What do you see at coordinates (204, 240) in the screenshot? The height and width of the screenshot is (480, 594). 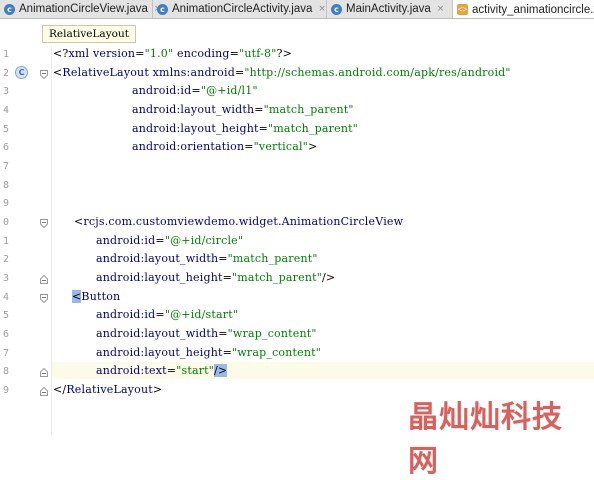 I see `code-token: "@+id/circle"` at bounding box center [204, 240].